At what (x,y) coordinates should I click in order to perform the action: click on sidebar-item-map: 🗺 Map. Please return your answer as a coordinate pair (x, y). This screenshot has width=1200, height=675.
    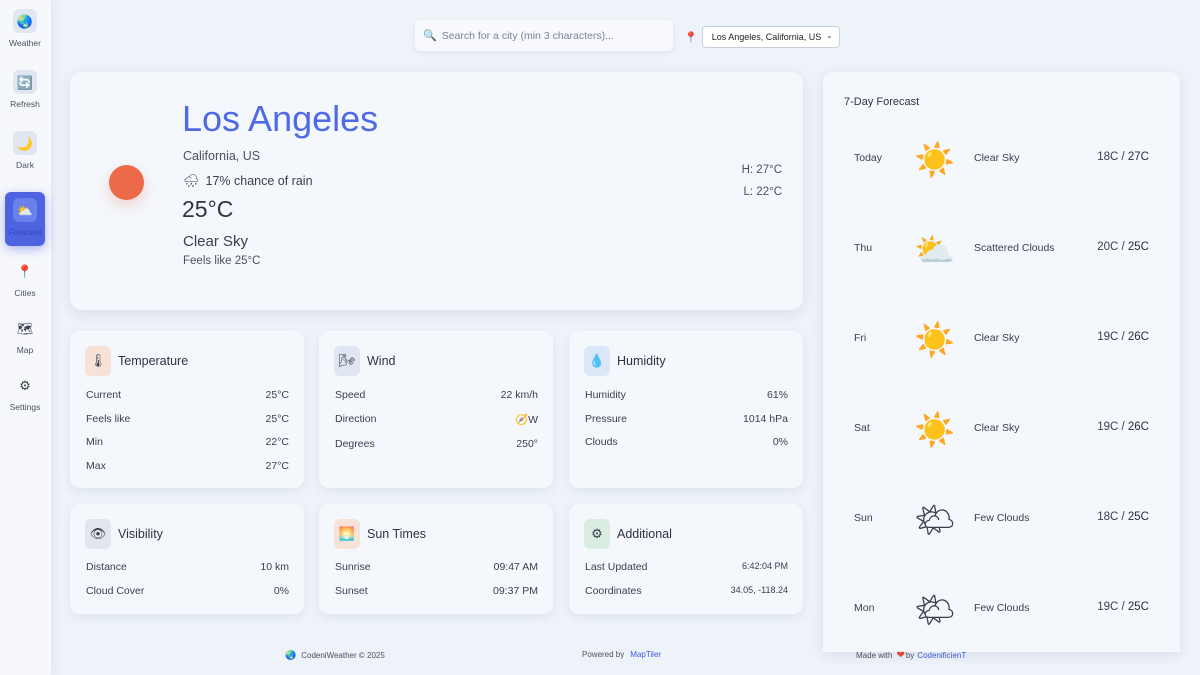
    Looking at the image, I should click on (25, 338).